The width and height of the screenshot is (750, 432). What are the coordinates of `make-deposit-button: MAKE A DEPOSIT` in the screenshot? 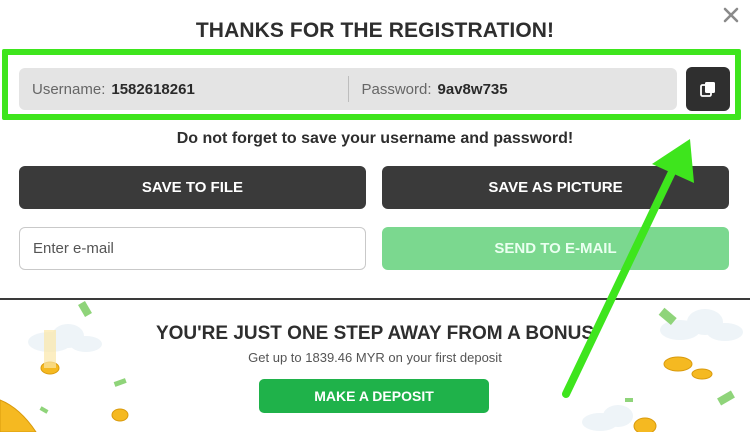 It's located at (374, 396).